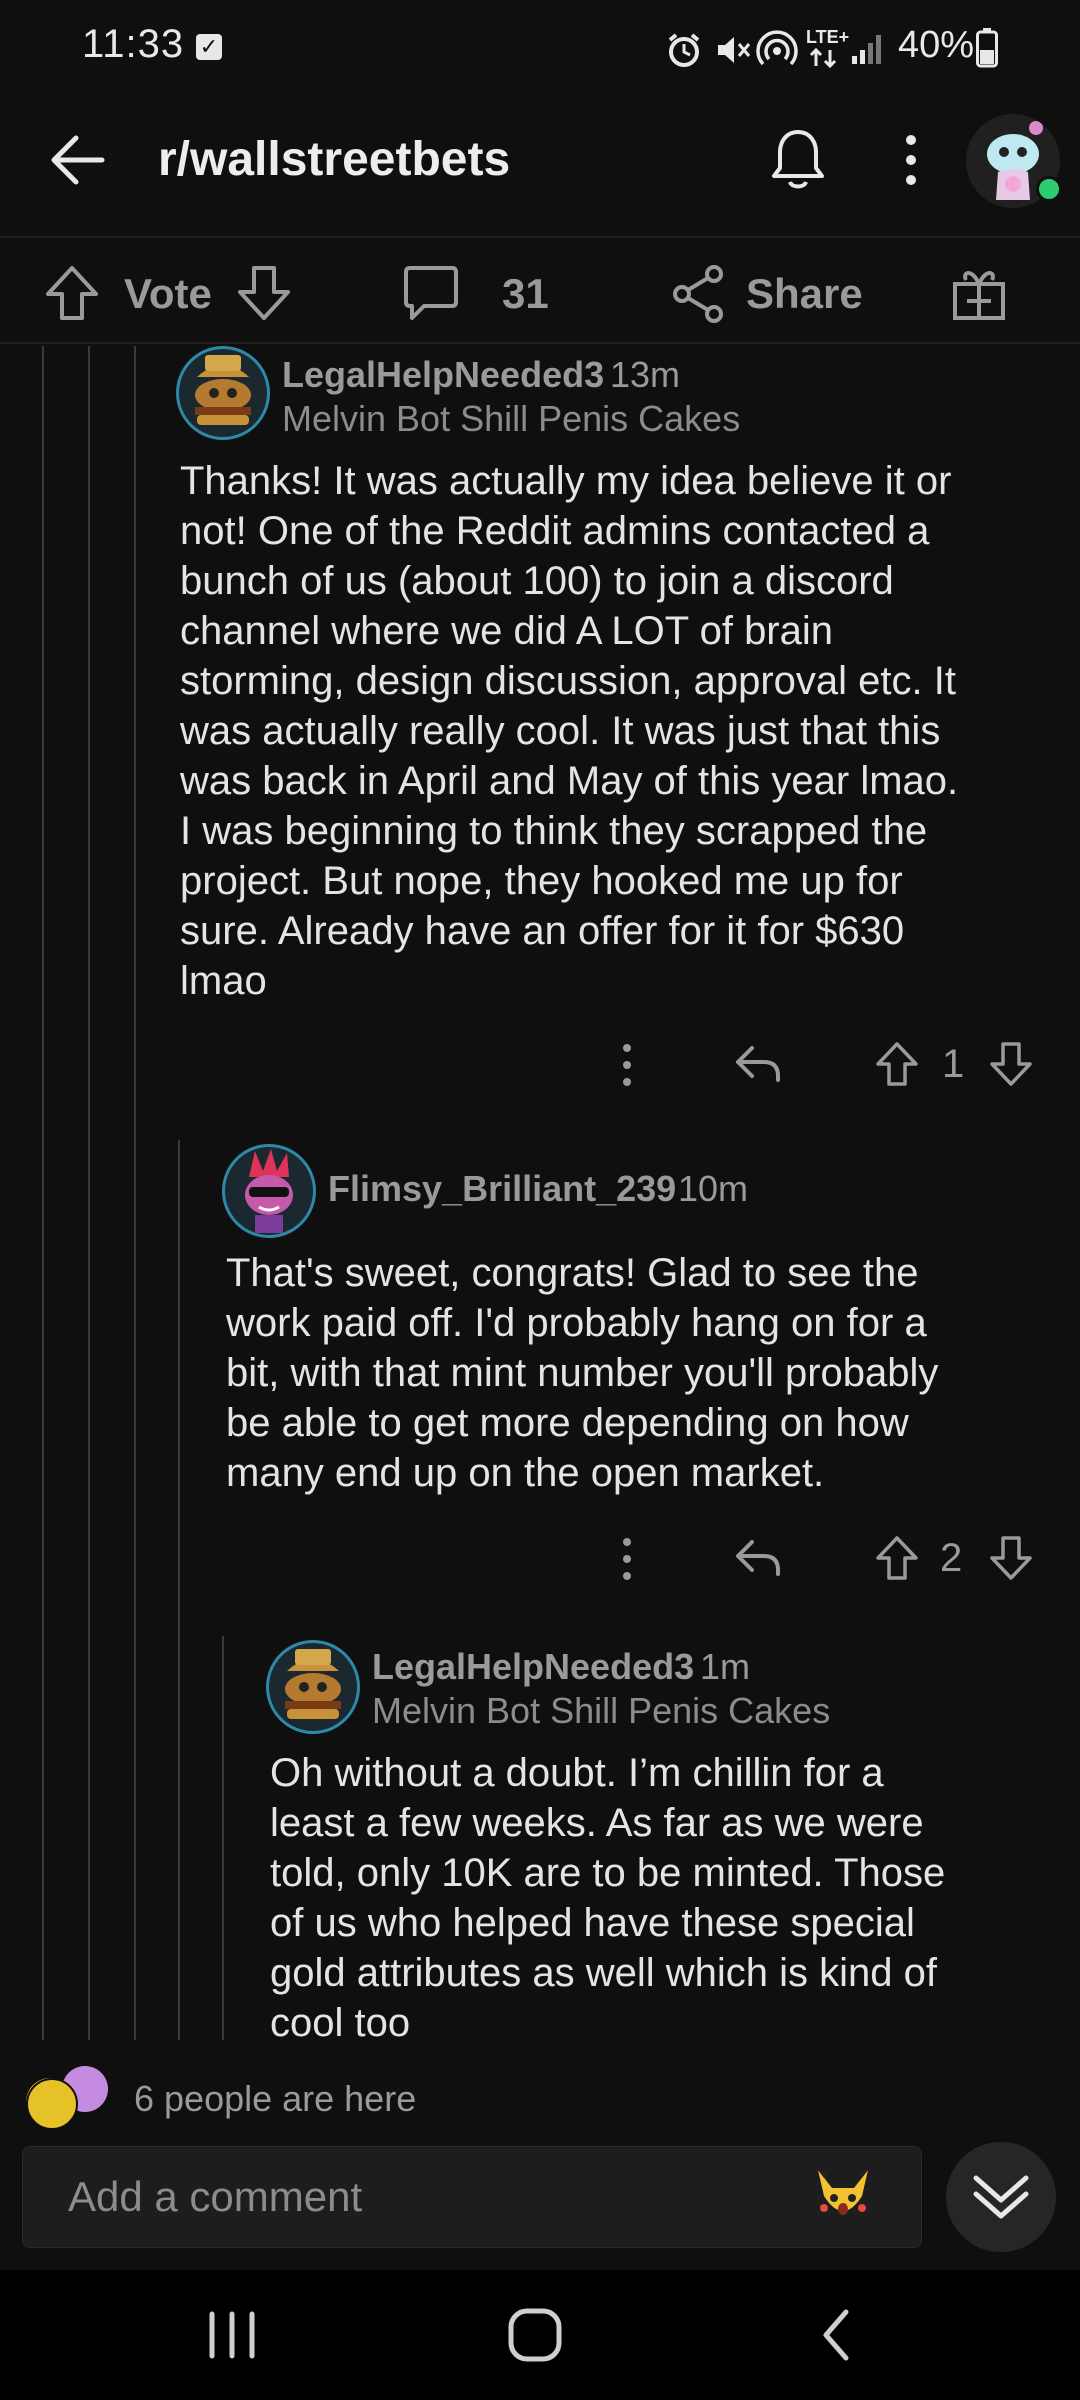 Image resolution: width=1080 pixels, height=2400 pixels. I want to click on comment-line: project. But nope, they hooked me up for, so click(541, 881).